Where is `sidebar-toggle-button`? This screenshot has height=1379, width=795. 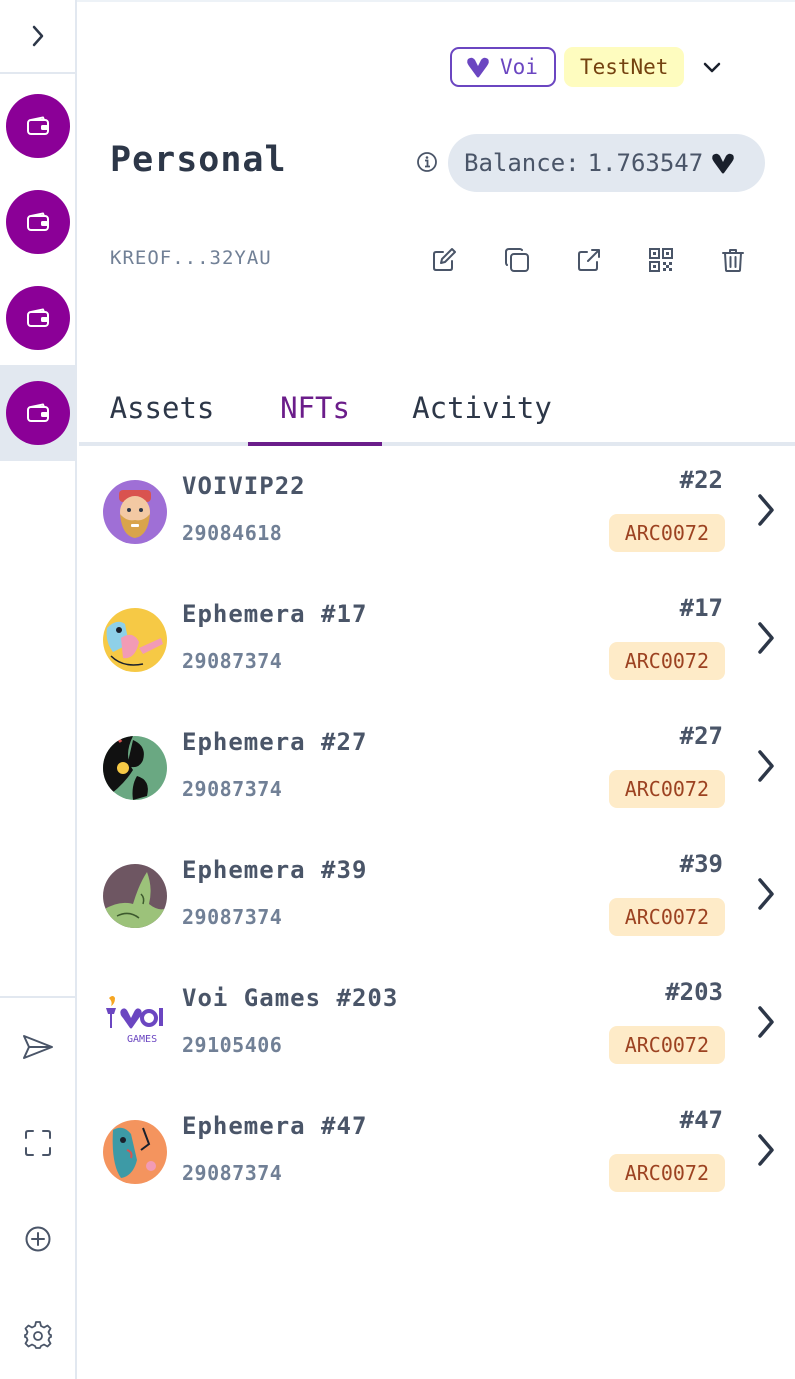 sidebar-toggle-button is located at coordinates (37, 37).